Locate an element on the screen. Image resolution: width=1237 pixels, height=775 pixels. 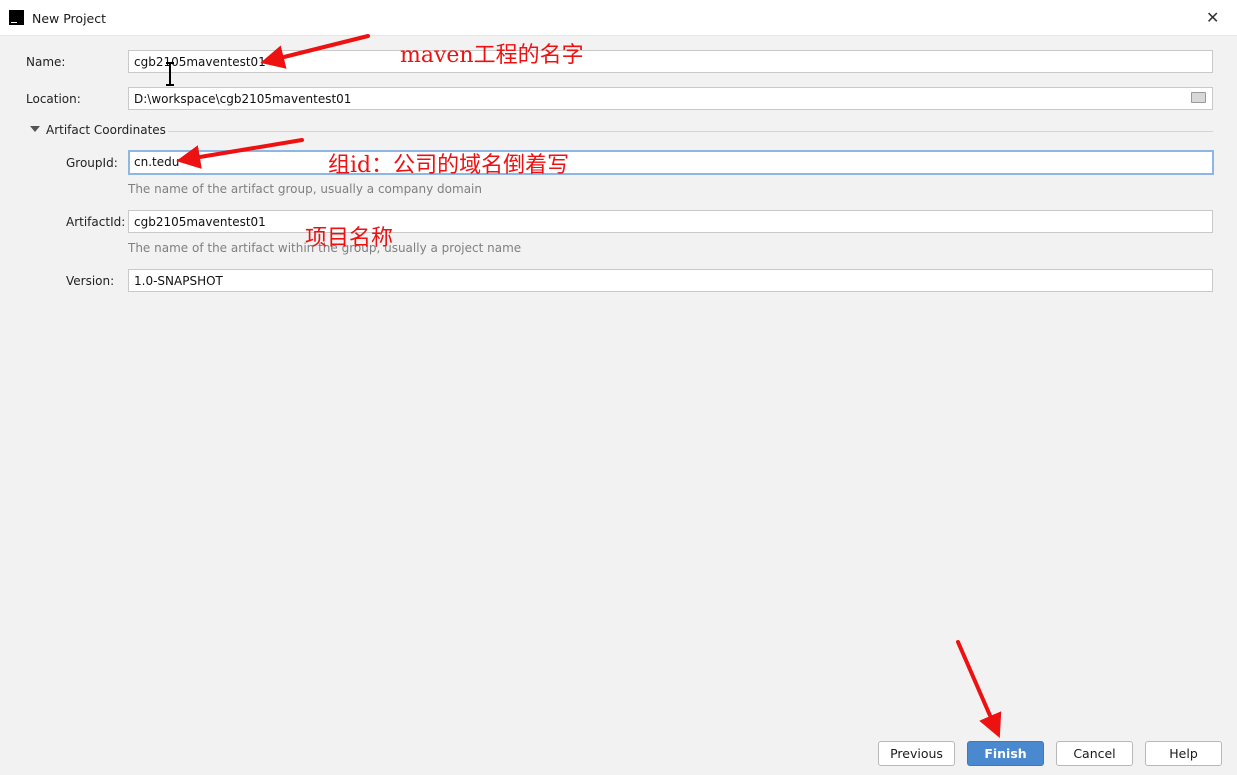
location-label: Location: is located at coordinates (53, 99).